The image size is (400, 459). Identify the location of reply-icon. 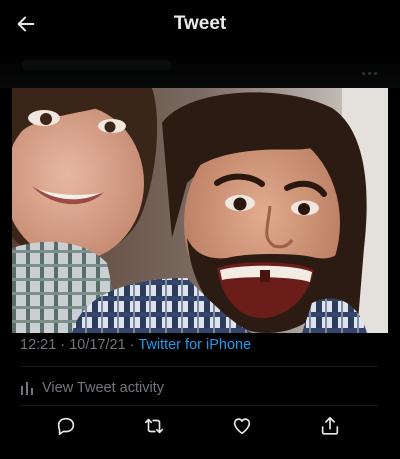
(66, 426).